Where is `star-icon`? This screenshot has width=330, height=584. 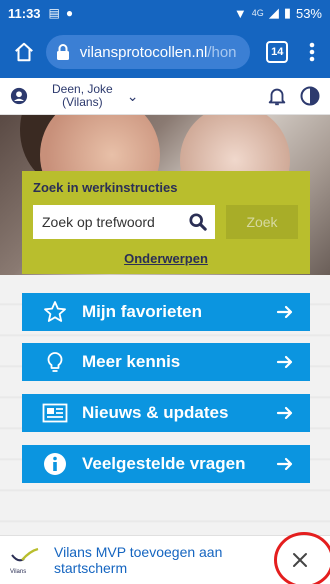
star-icon is located at coordinates (55, 312).